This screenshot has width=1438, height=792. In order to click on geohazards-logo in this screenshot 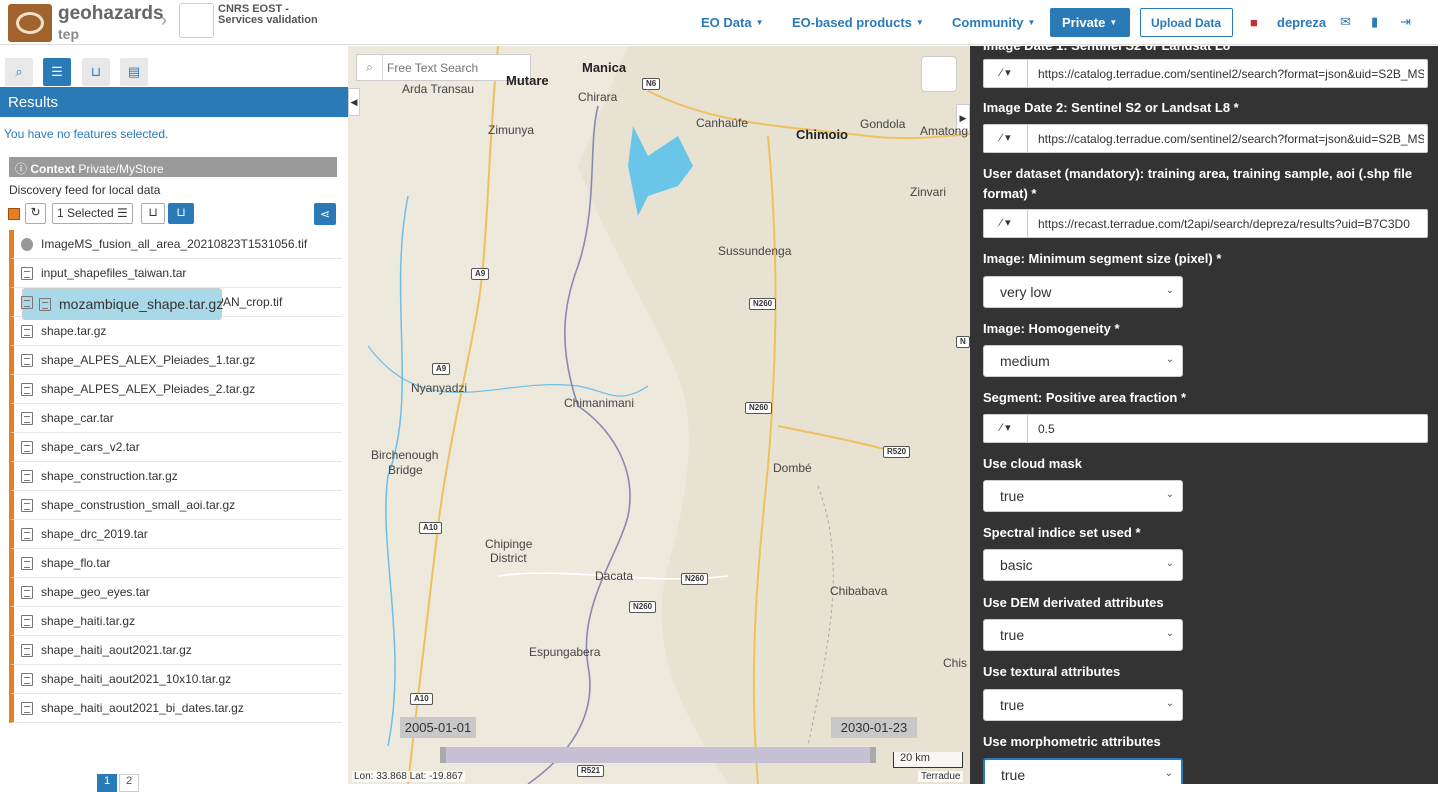, I will do `click(30, 23)`.